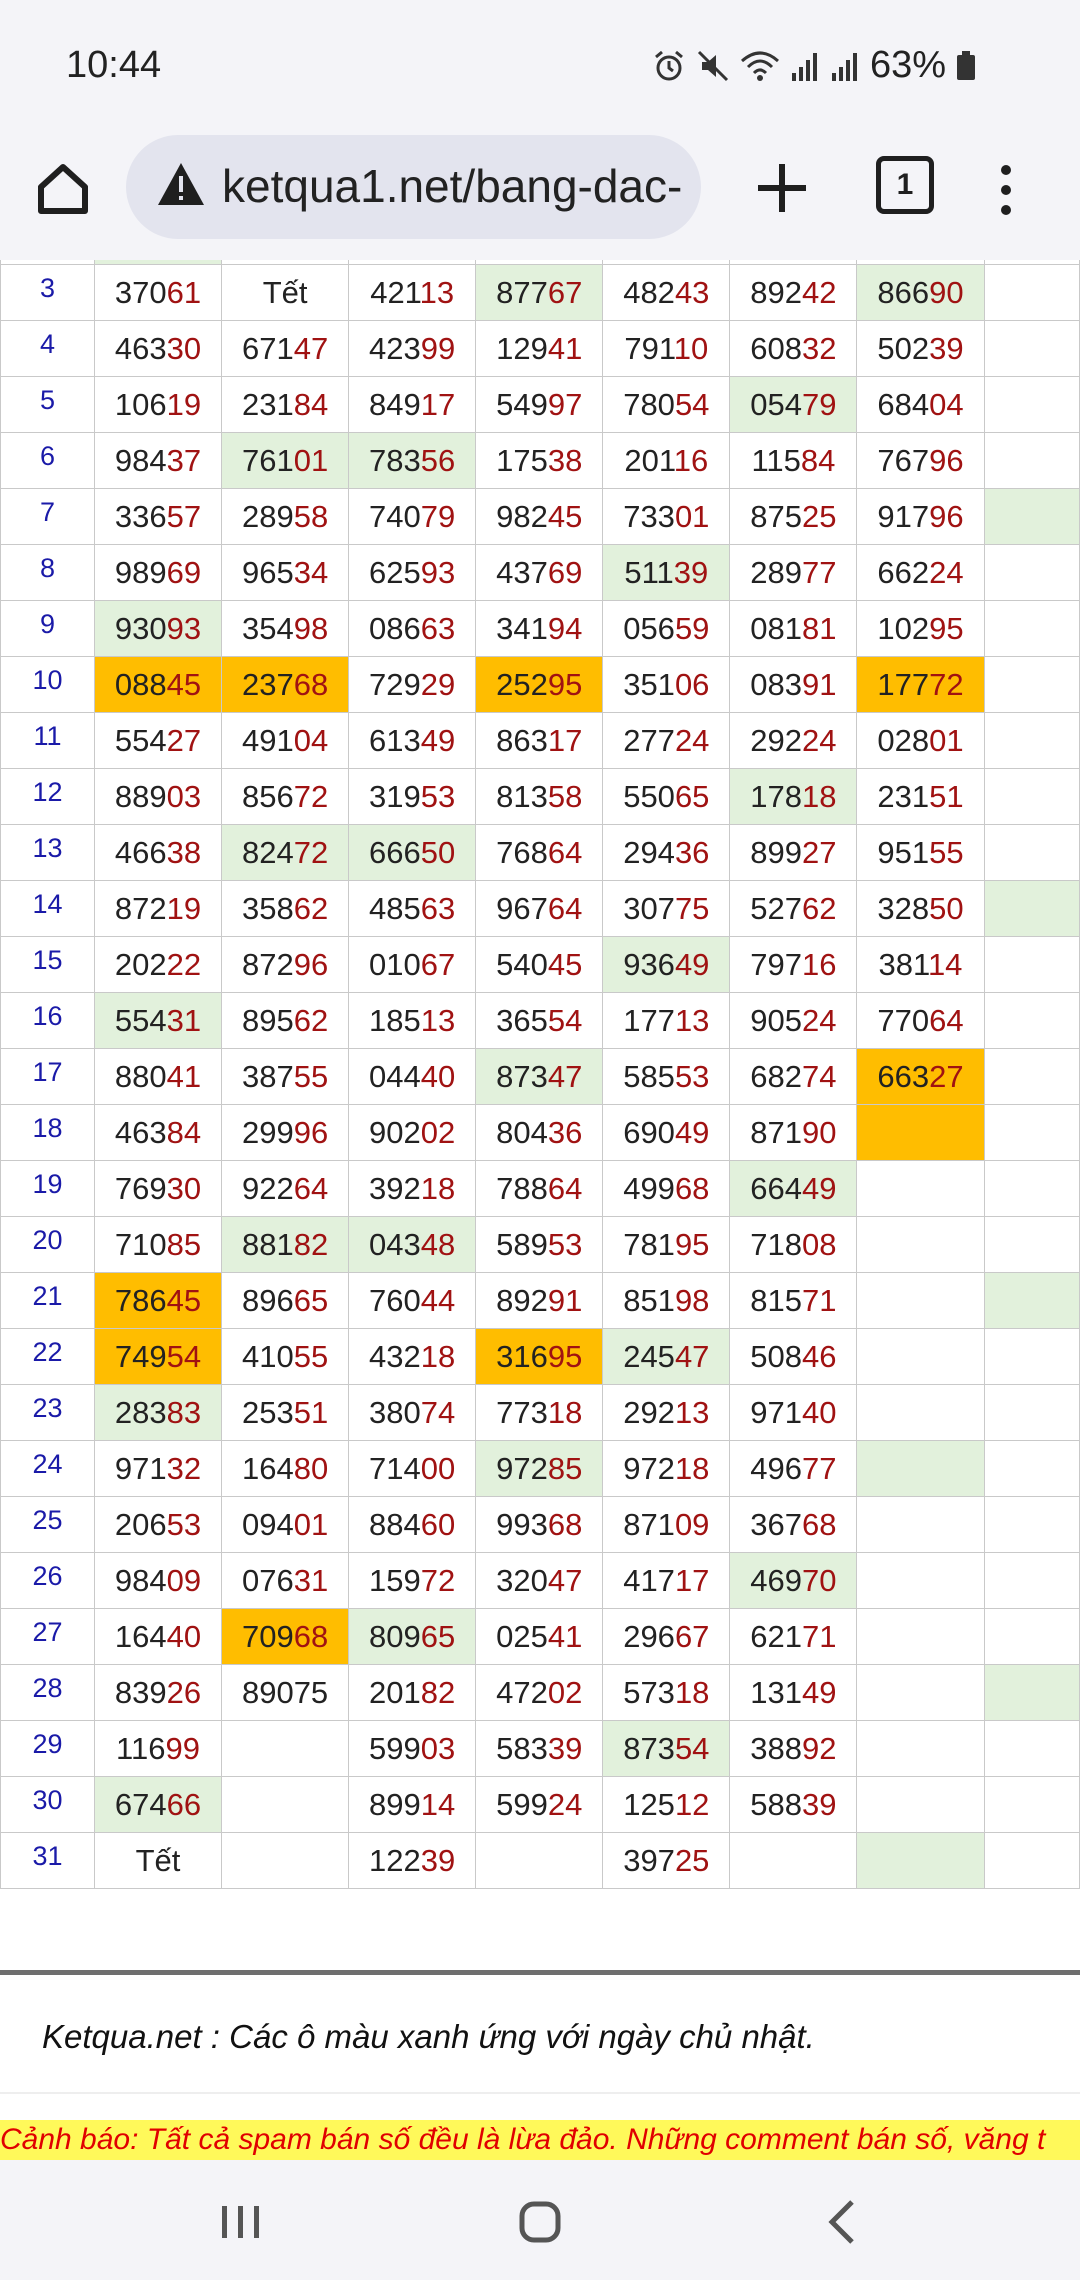 The height and width of the screenshot is (2280, 1080). I want to click on result-cell: 16480, so click(285, 1468).